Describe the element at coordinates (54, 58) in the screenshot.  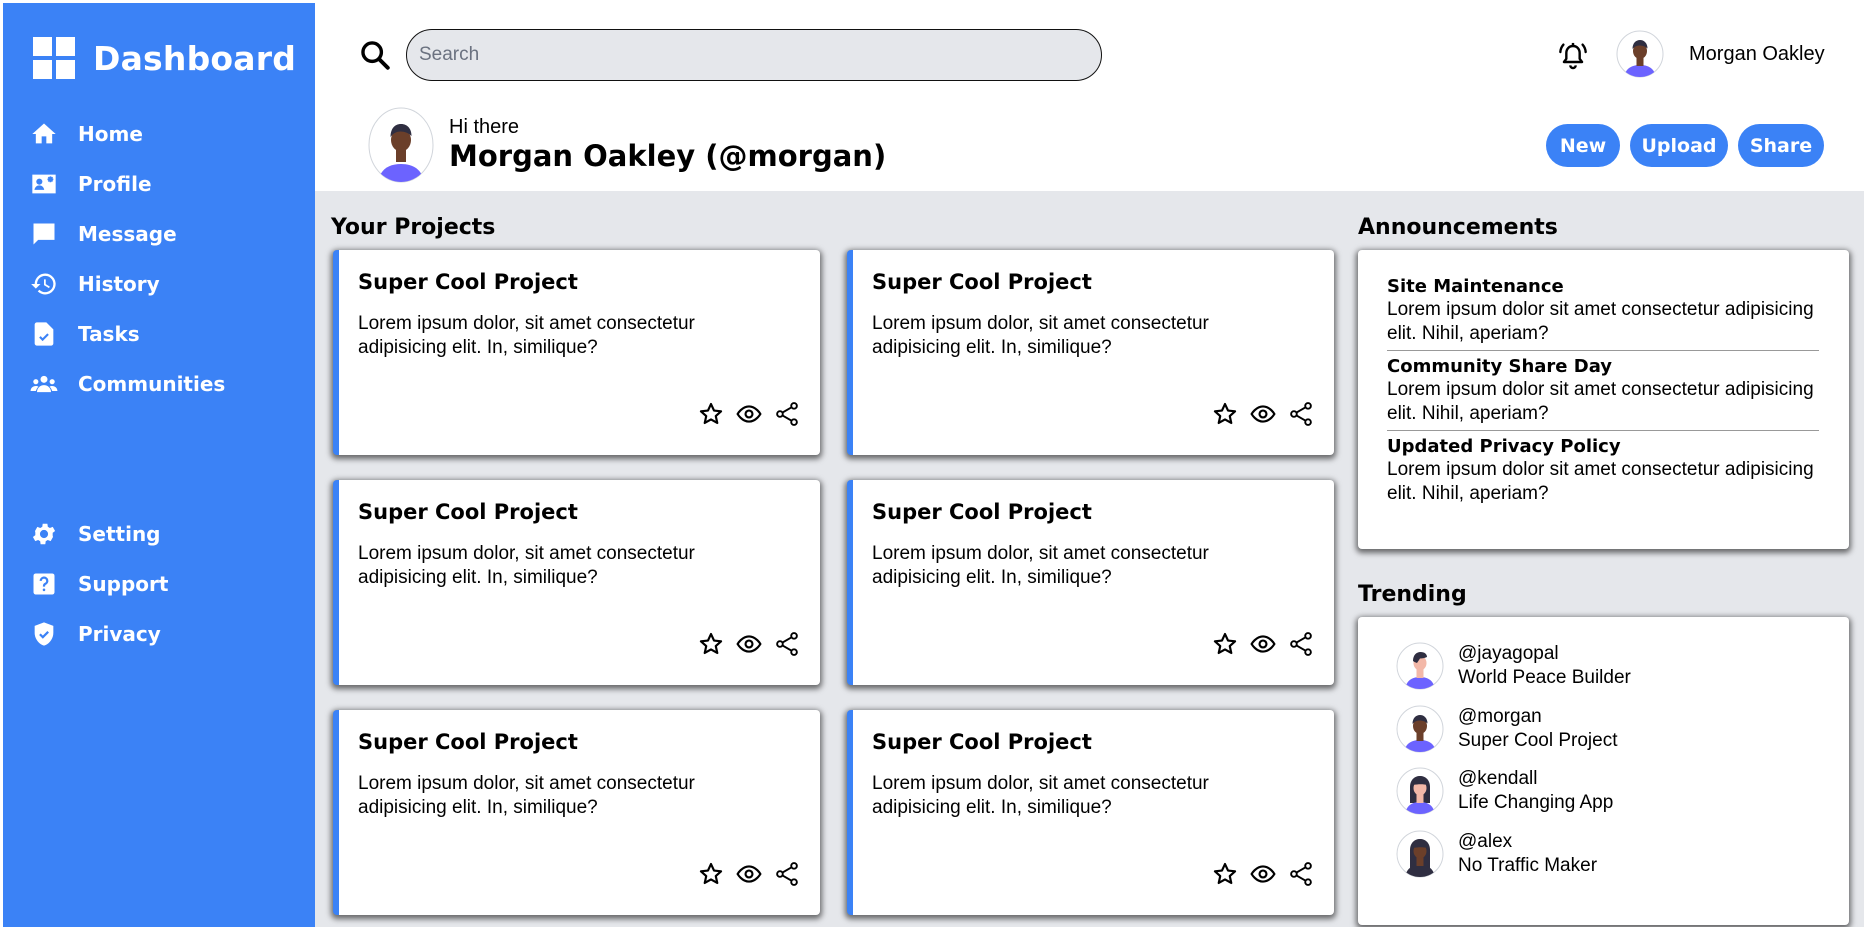
I see `dashboard-grid-icon` at that location.